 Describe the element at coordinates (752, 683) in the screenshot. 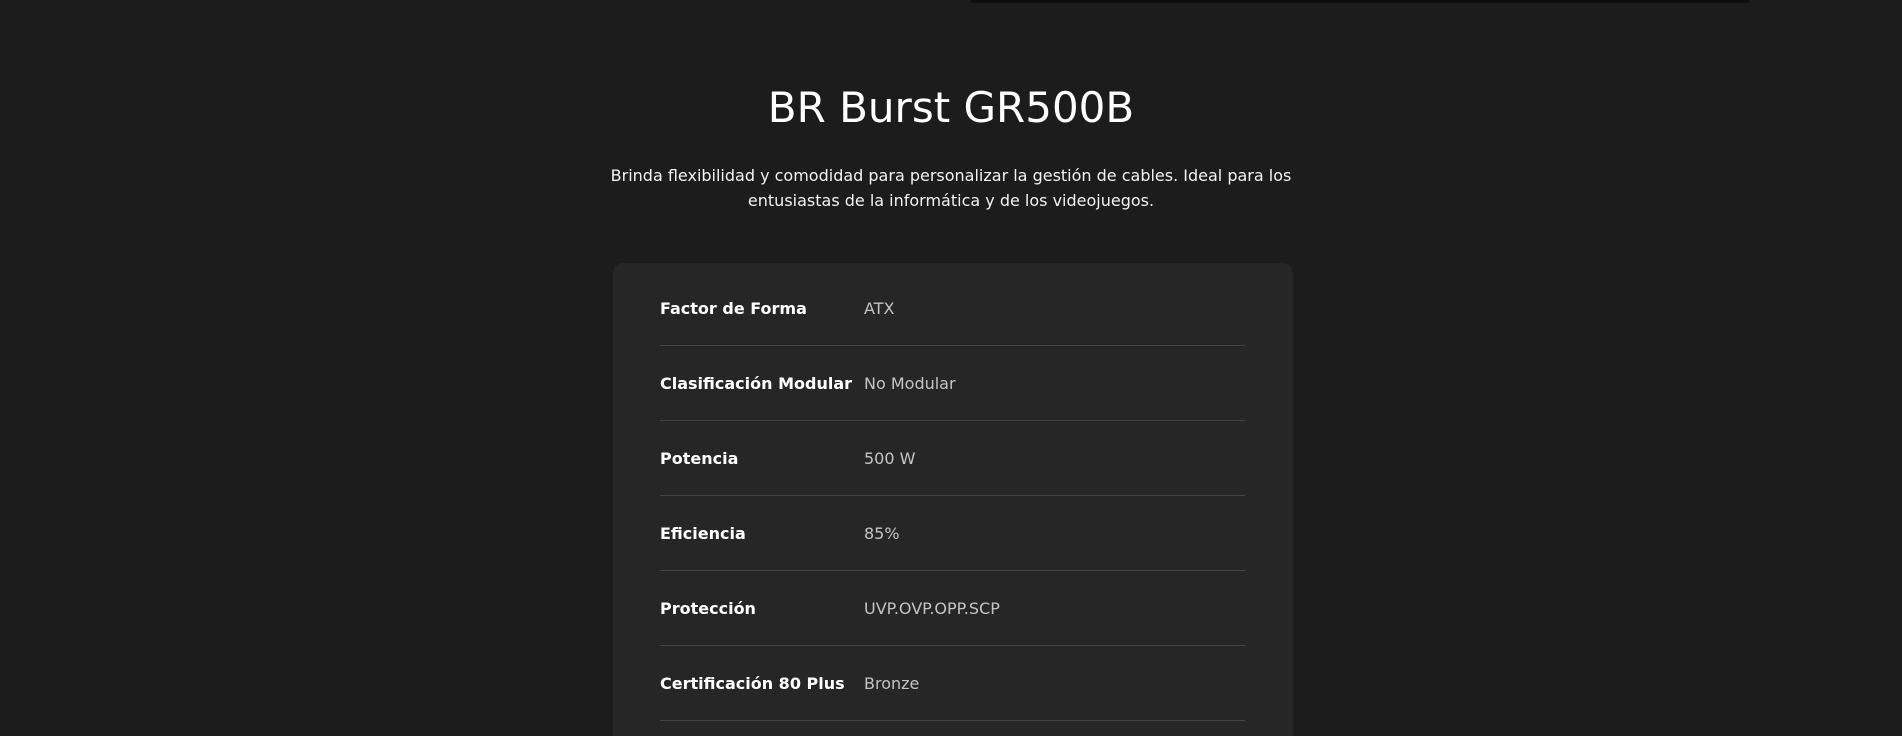

I see `spec-label: Certificación 80 Plus` at that location.